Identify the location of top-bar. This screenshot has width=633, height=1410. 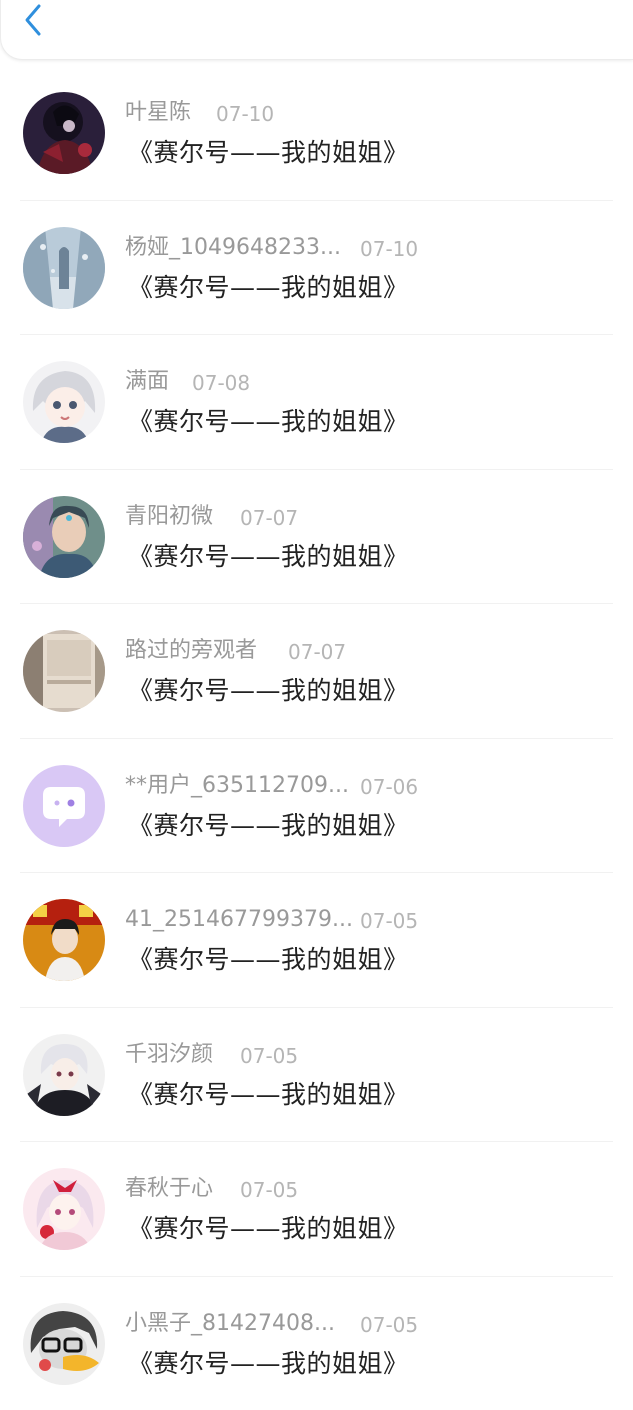
(316, 30).